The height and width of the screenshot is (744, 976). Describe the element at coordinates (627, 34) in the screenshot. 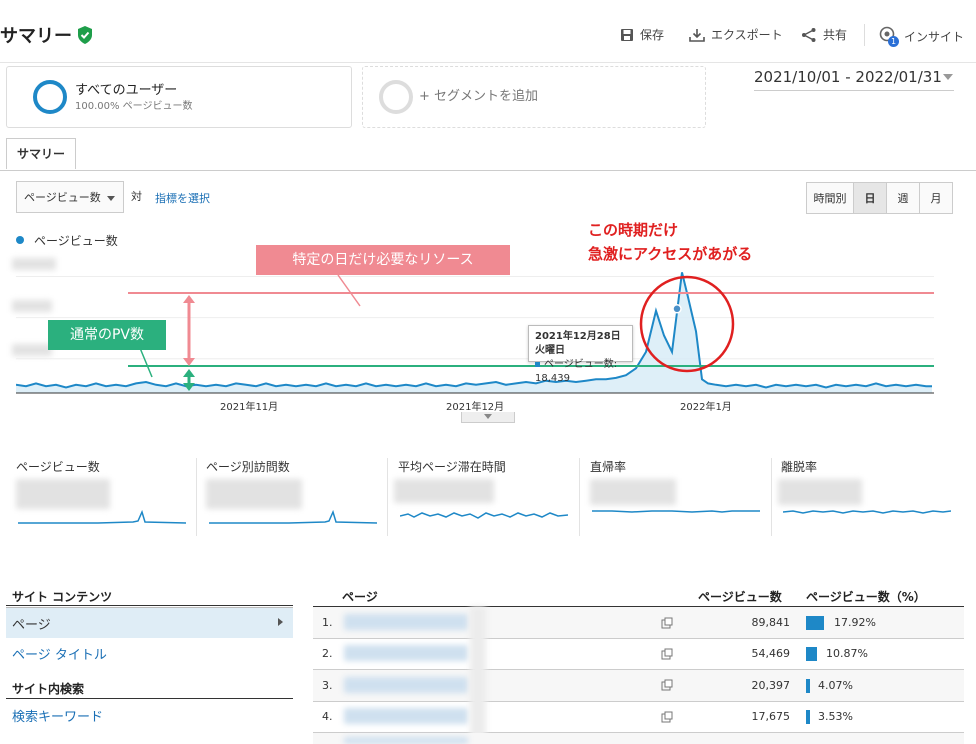

I see `save-icon` at that location.